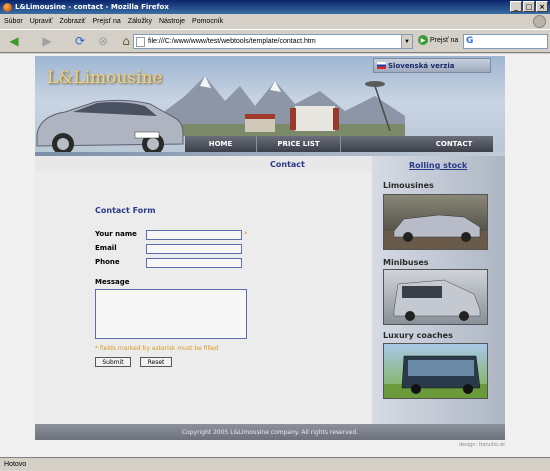  What do you see at coordinates (171, 314) in the screenshot?
I see `message-field` at bounding box center [171, 314].